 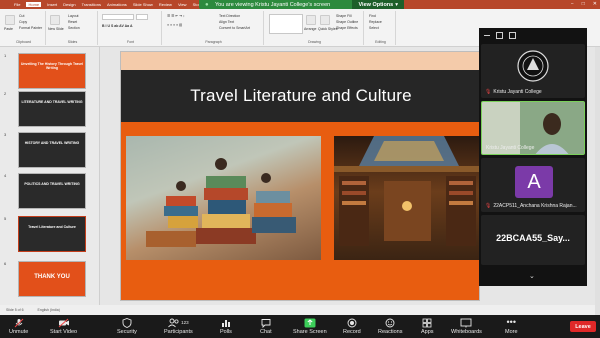 I want to click on record-button: Record, so click(x=352, y=326).